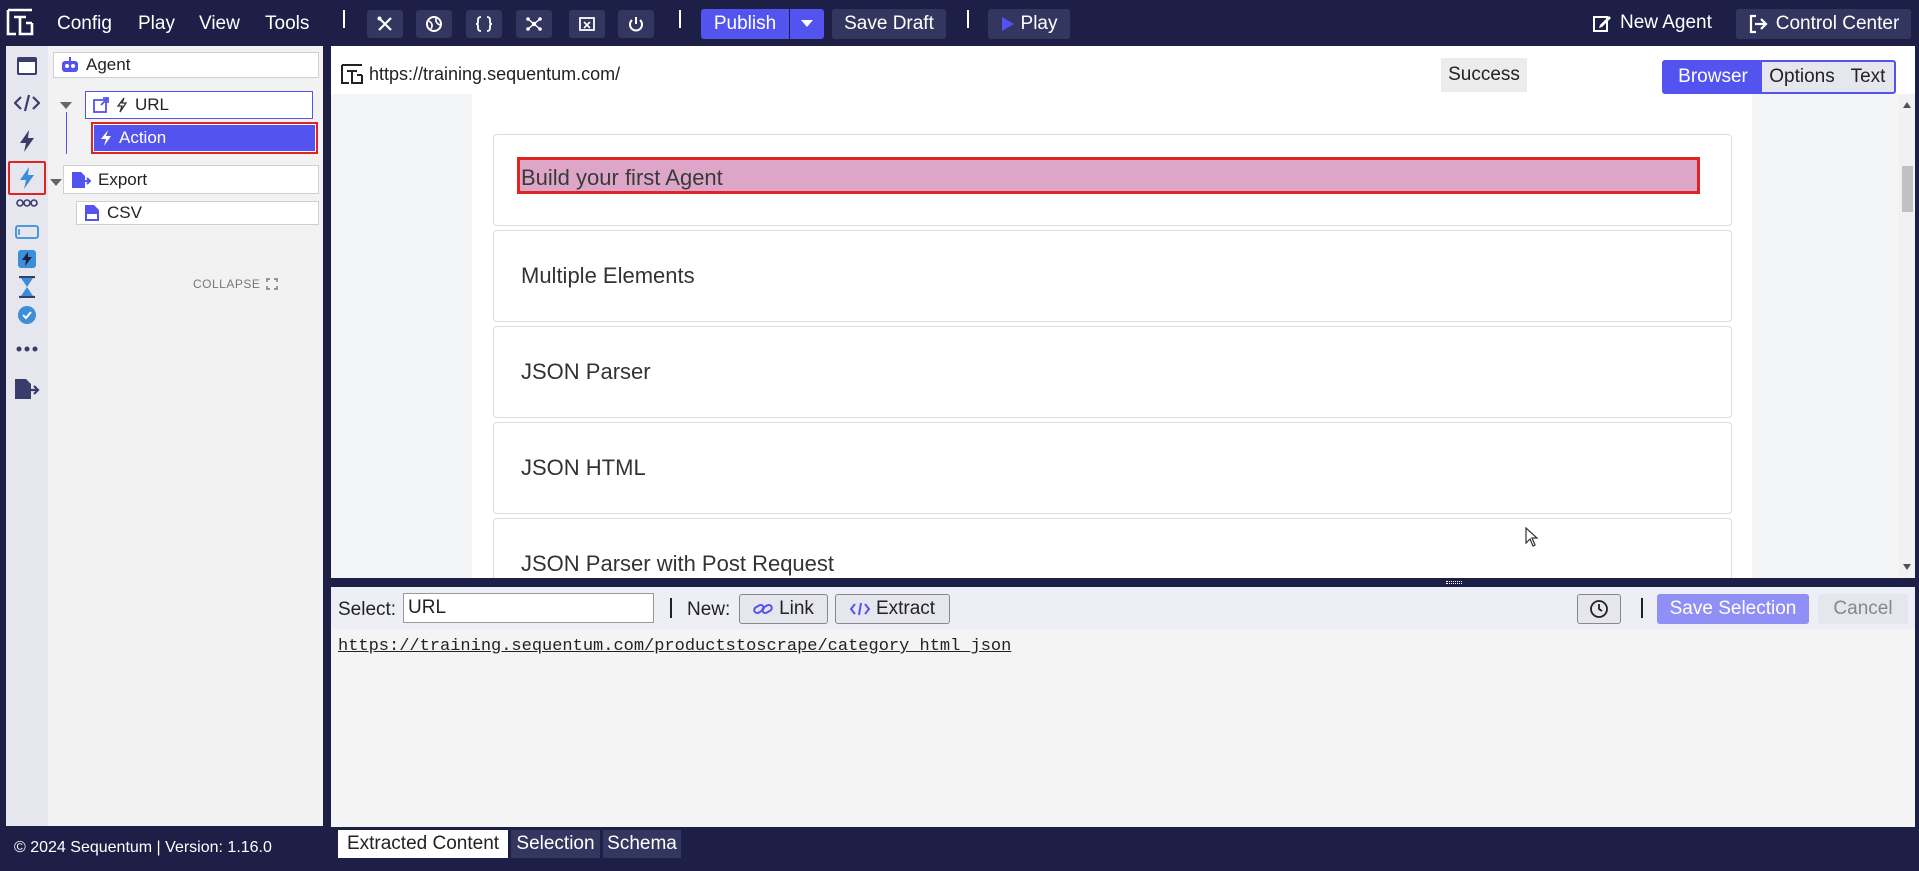  What do you see at coordinates (27, 389) in the screenshot?
I see `rail-export-button` at bounding box center [27, 389].